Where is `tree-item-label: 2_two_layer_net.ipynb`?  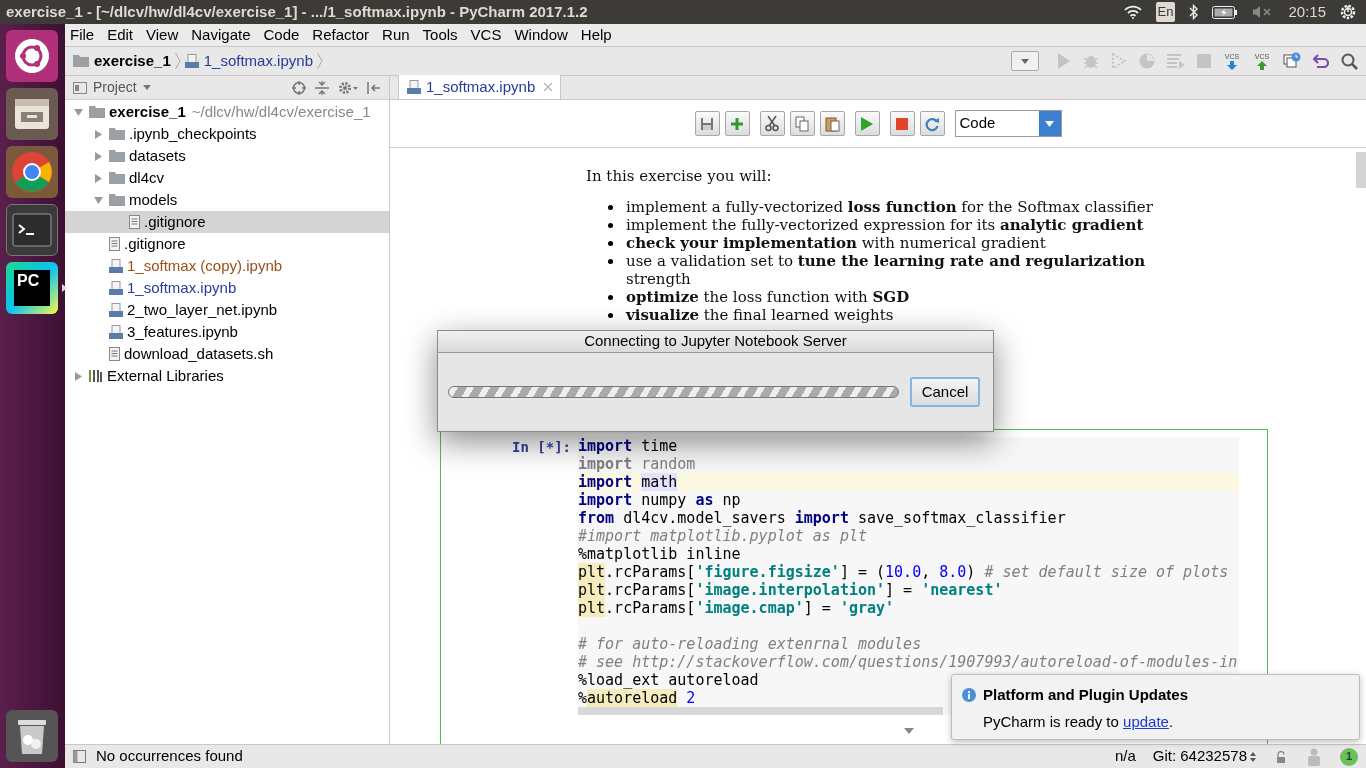 tree-item-label: 2_two_layer_net.ipynb is located at coordinates (202, 310).